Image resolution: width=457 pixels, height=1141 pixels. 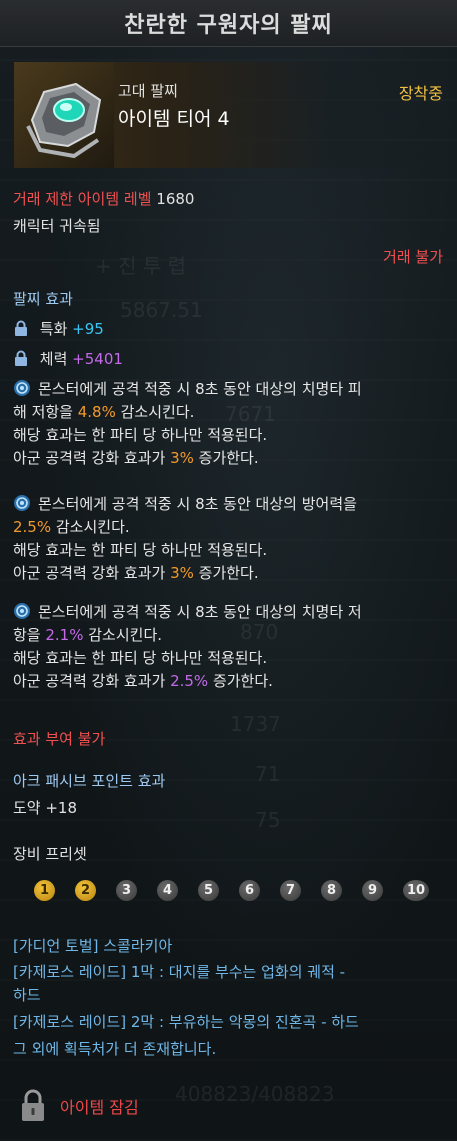 I want to click on trade-level-value: 1680, so click(x=175, y=199).